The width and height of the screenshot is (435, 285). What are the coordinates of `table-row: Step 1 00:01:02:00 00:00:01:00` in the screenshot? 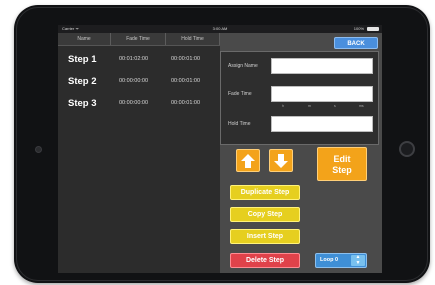 It's located at (139, 61).